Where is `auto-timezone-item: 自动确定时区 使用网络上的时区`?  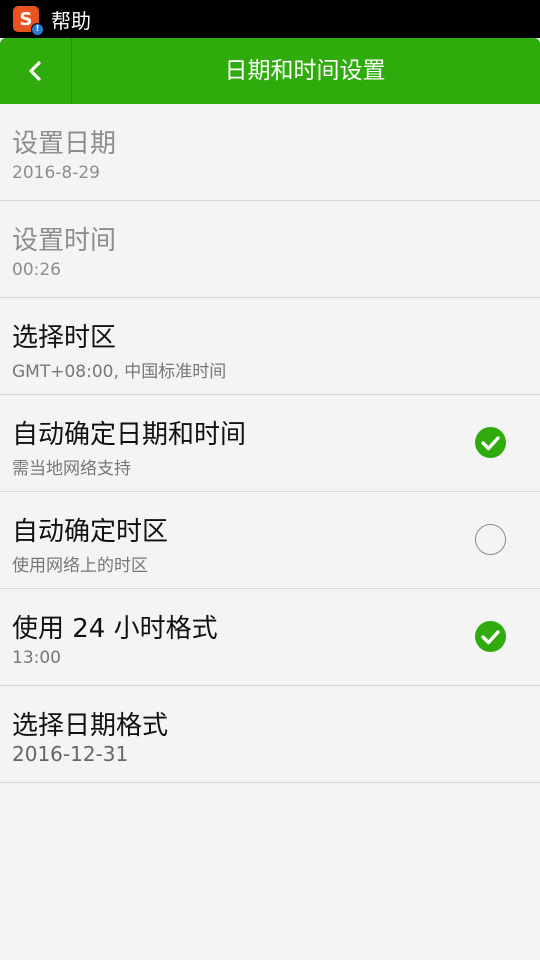
auto-timezone-item: 自动确定时区 使用网络上的时区 is located at coordinates (270, 540).